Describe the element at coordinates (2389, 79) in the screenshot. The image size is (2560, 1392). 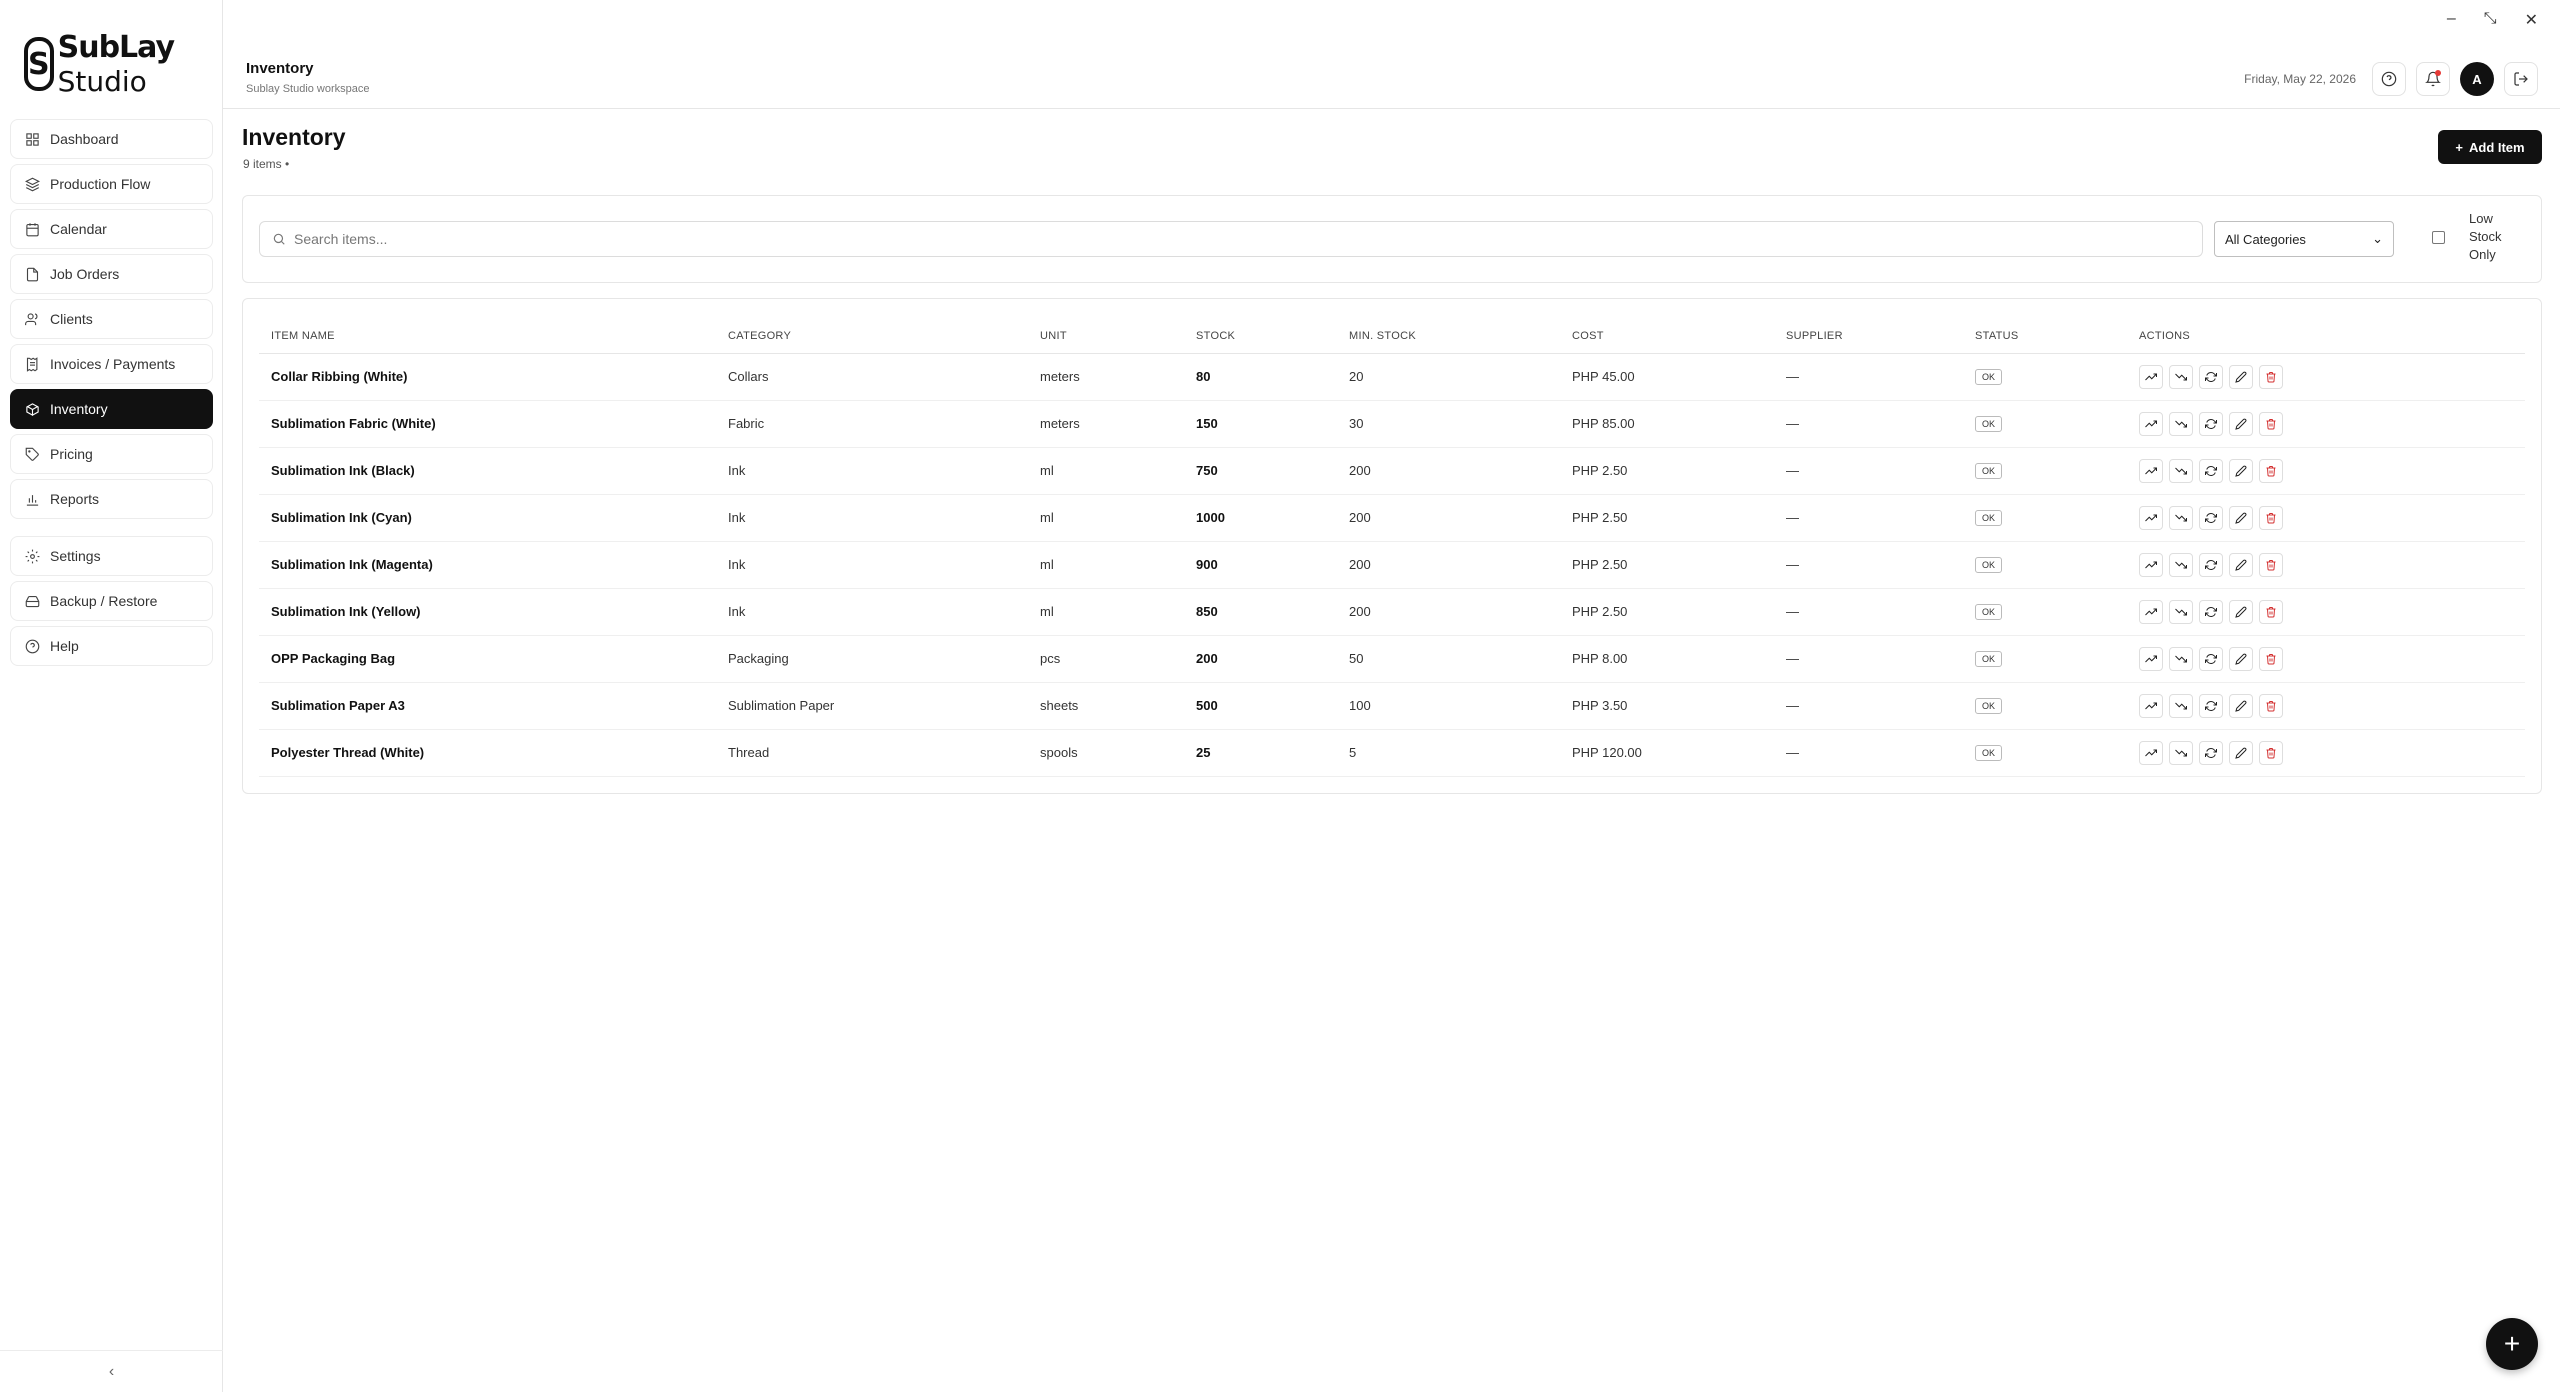
I see `help-button` at that location.